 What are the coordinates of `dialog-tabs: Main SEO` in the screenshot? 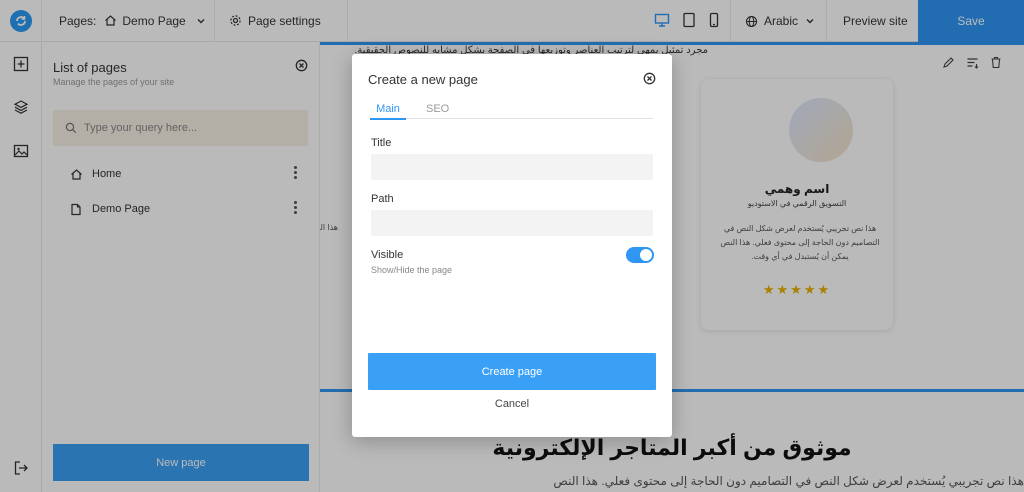 It's located at (511, 111).